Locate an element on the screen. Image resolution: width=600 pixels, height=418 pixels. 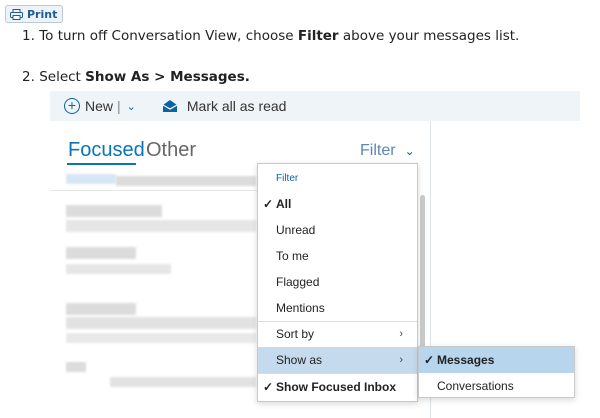
tab-focused: Focused is located at coordinates (106, 150).